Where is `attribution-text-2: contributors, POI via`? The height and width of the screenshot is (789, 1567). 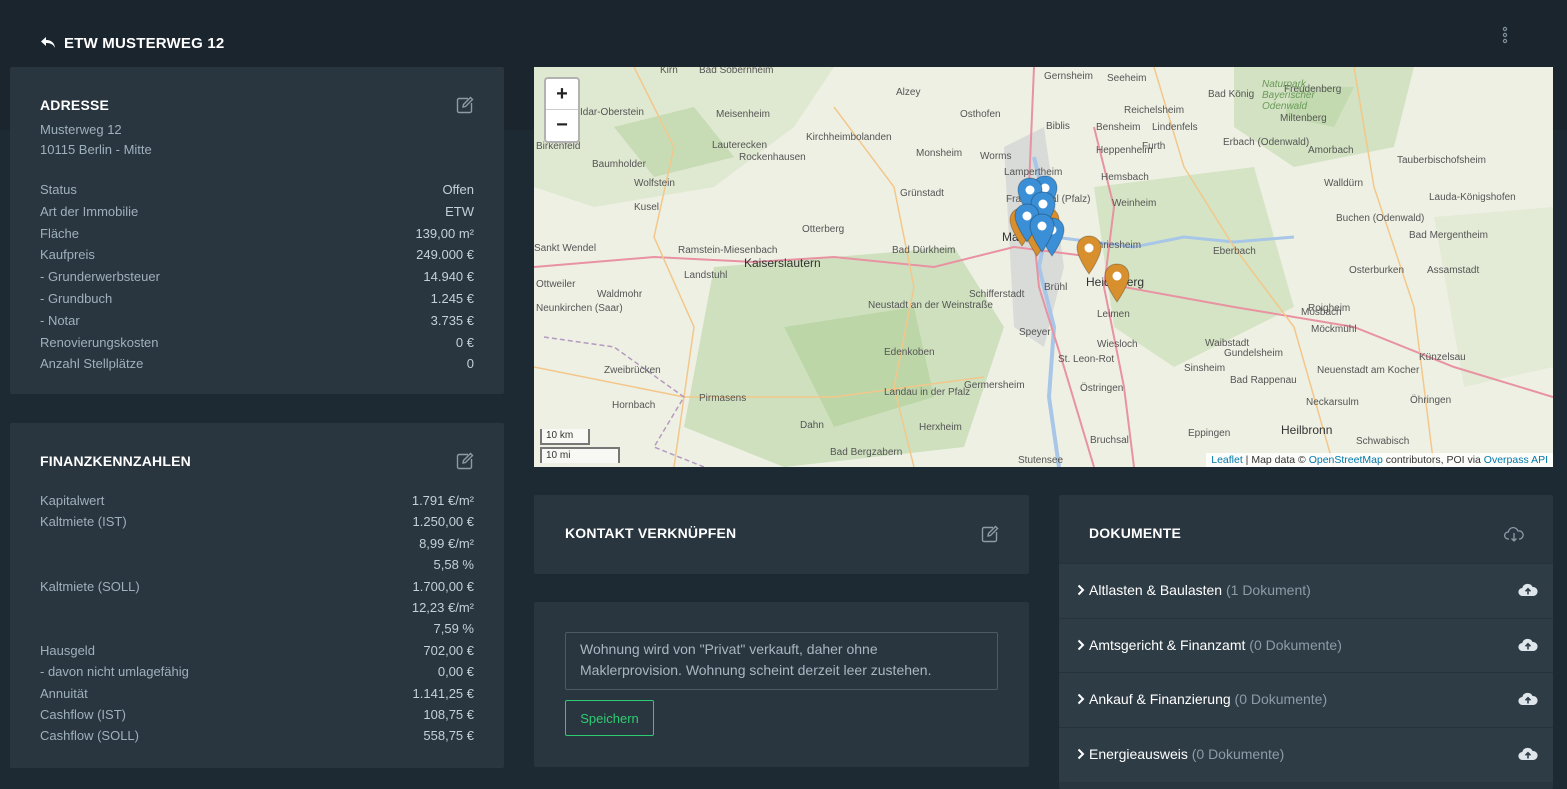
attribution-text-2: contributors, POI via is located at coordinates (1433, 460).